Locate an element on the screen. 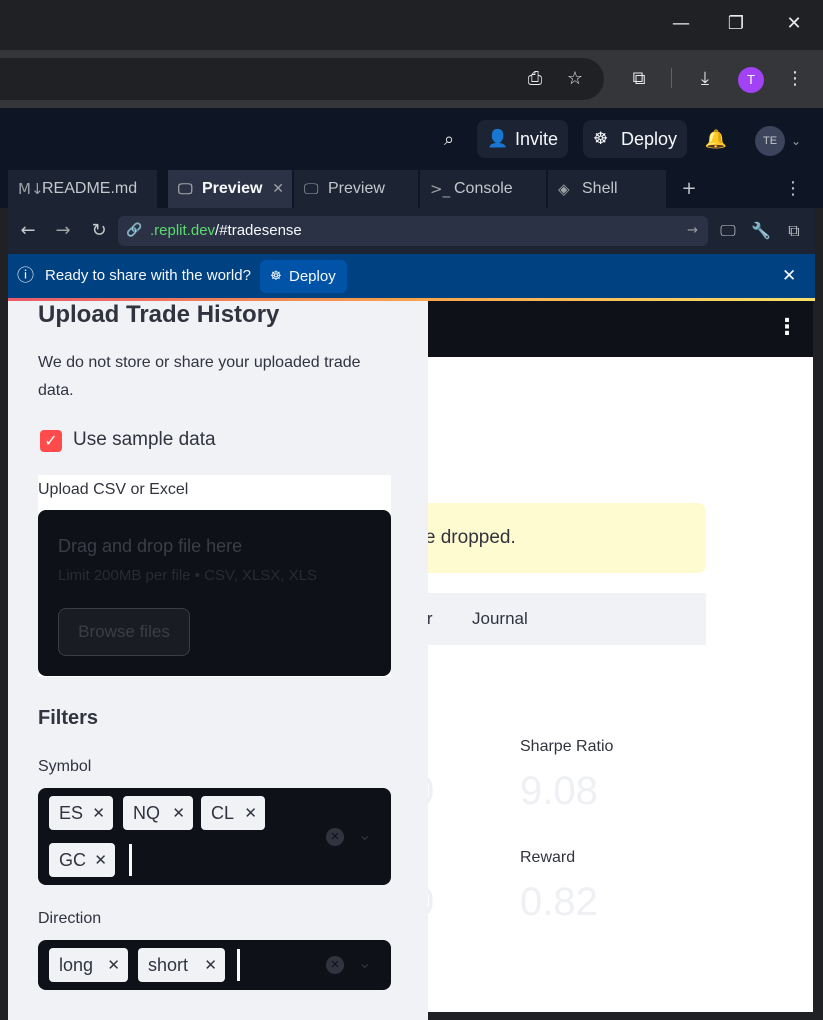  tab-label: README.md is located at coordinates (90, 188).